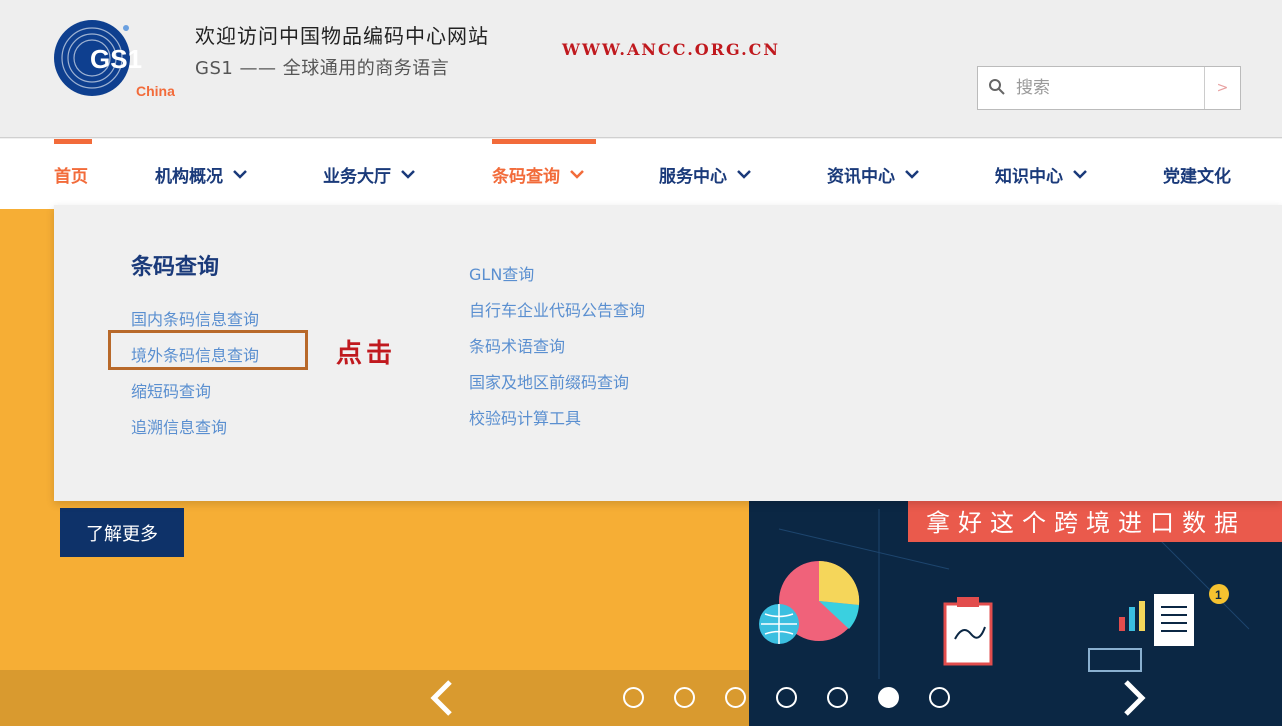  I want to click on nav-label: 业务大厅, so click(357, 176).